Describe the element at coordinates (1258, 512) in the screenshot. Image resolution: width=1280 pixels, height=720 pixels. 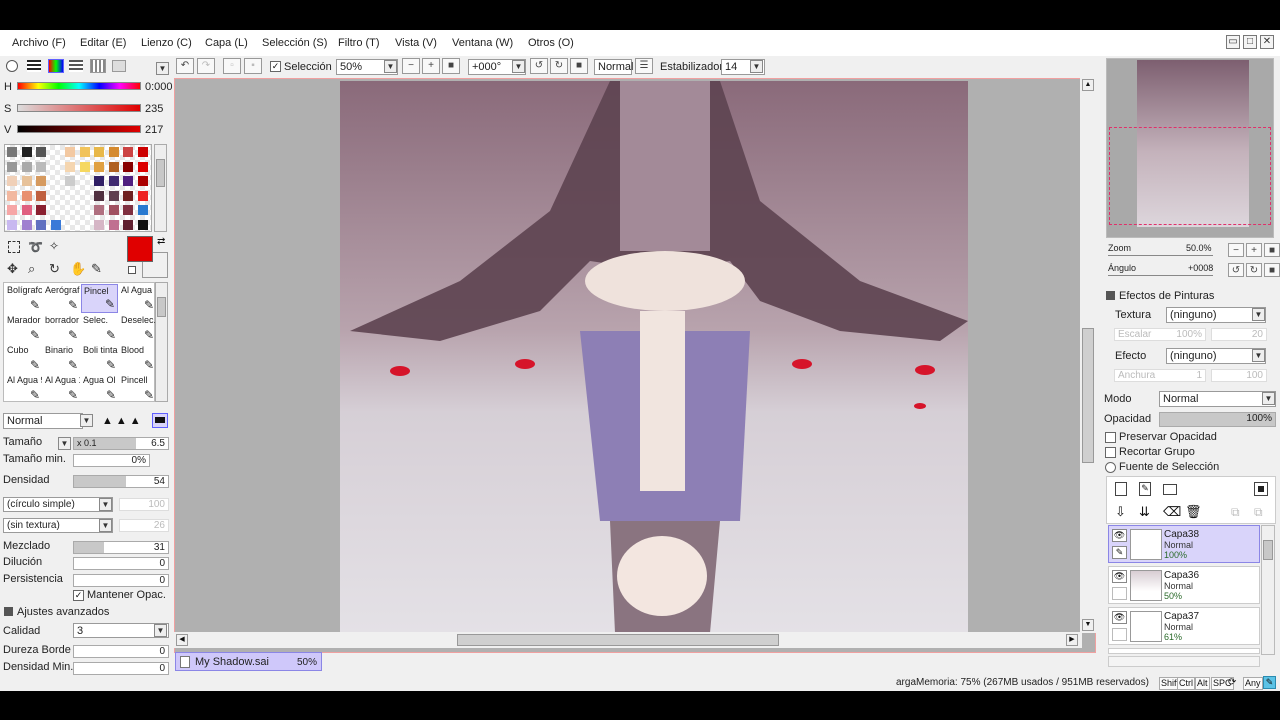
I see `flatten-icon: ⧉` at that location.